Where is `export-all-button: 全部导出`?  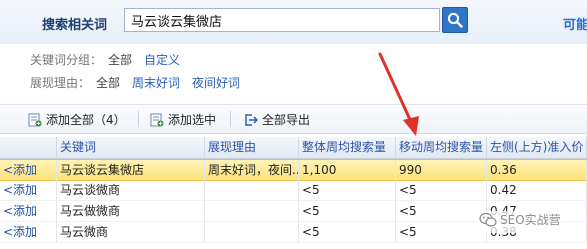
export-all-button: 全部导出 is located at coordinates (277, 119).